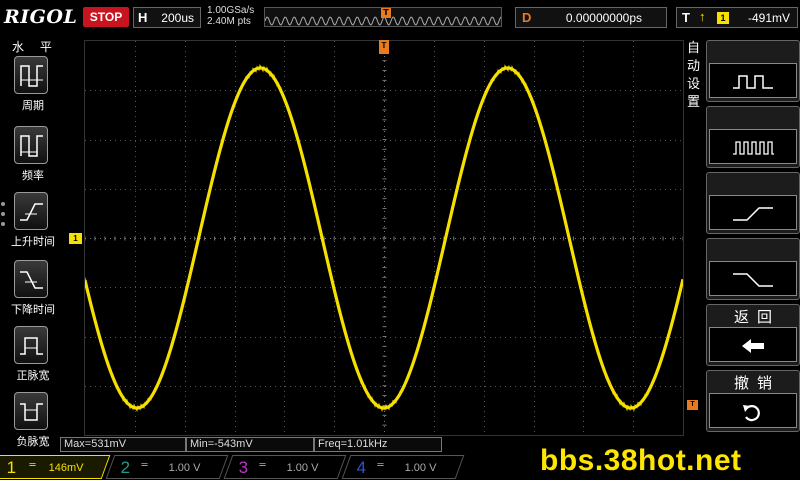 Image resolution: width=800 pixels, height=480 pixels. Describe the element at coordinates (723, 18) in the screenshot. I see `trigger-channel: 1` at that location.